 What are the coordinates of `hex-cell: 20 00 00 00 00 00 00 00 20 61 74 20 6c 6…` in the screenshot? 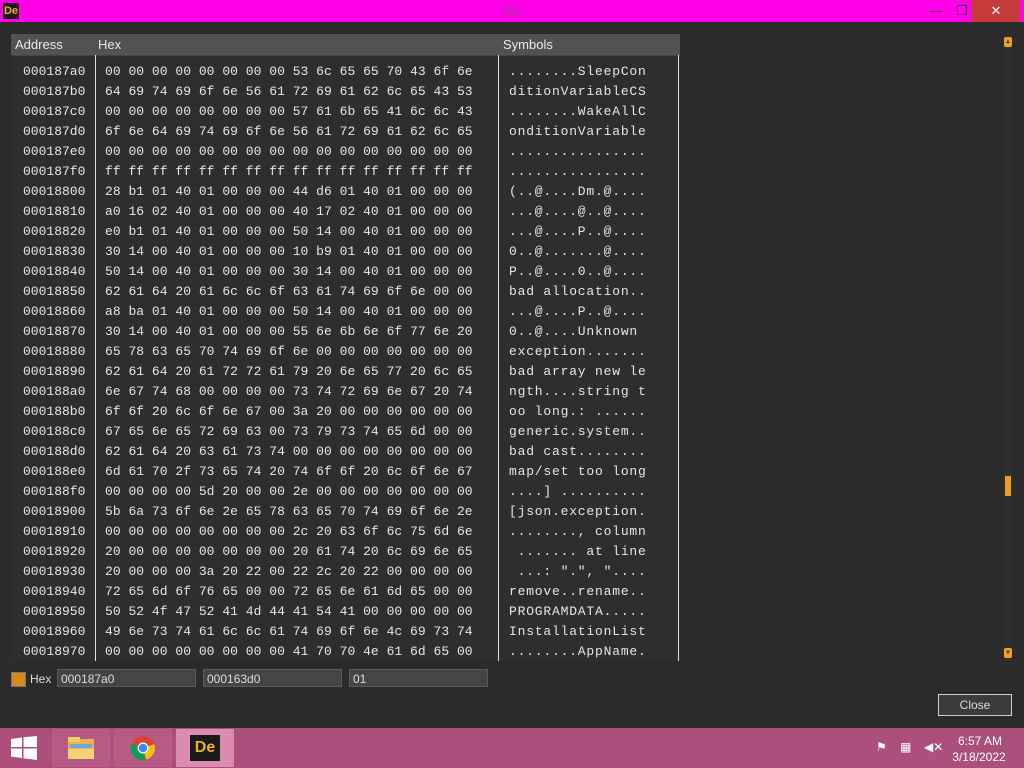 It's located at (289, 551).